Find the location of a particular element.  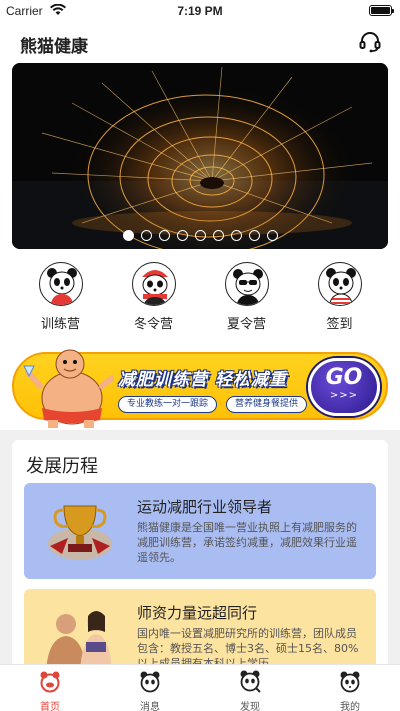

feature-winter-camp: 冬令营 is located at coordinates (154, 298).